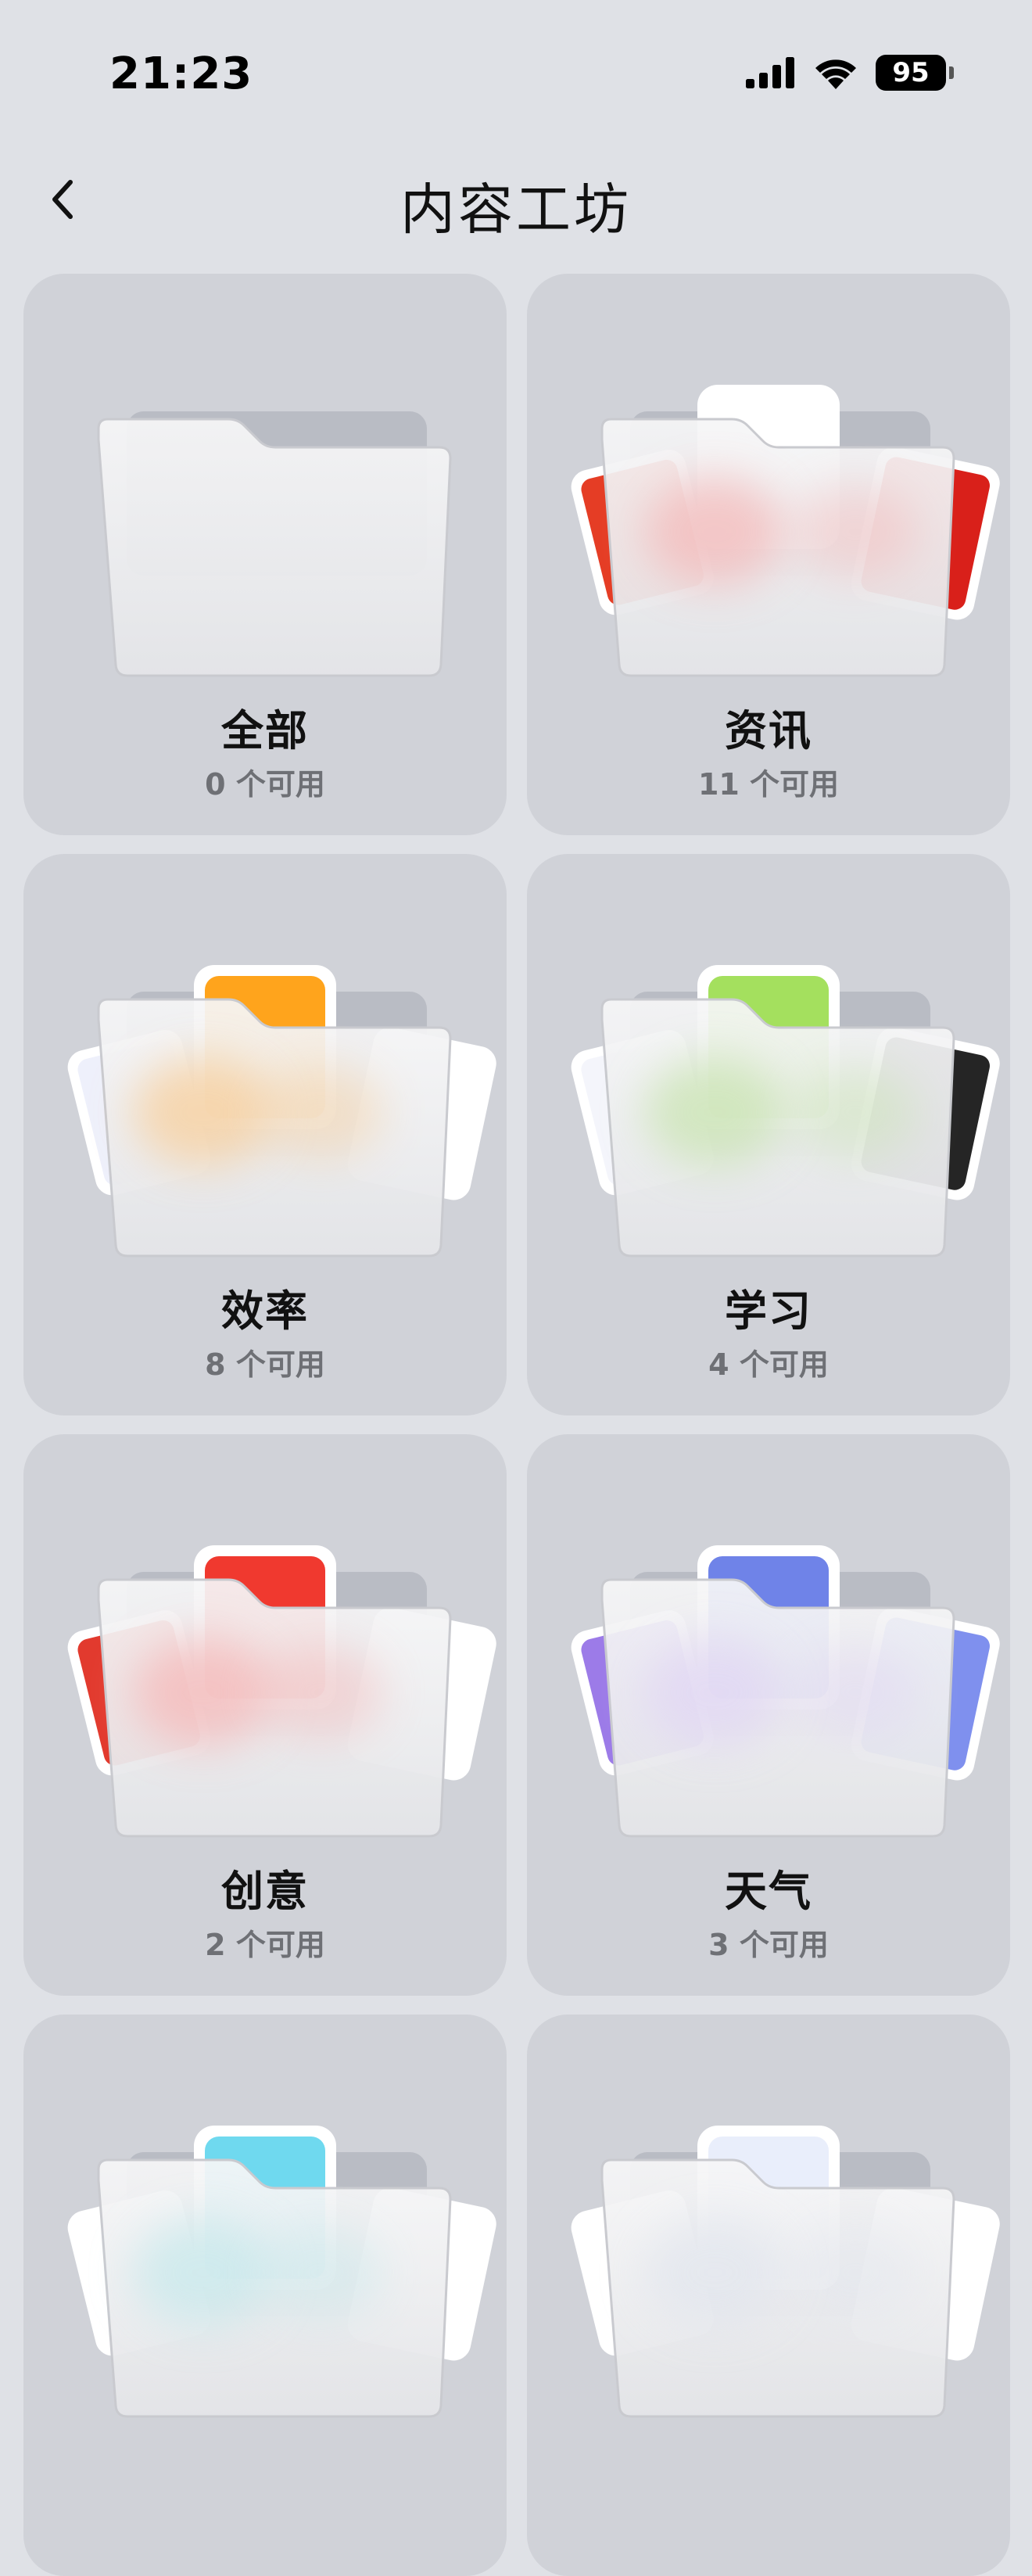 The image size is (1032, 2576). Describe the element at coordinates (768, 1945) in the screenshot. I see `category-count: 3 个可用` at that location.